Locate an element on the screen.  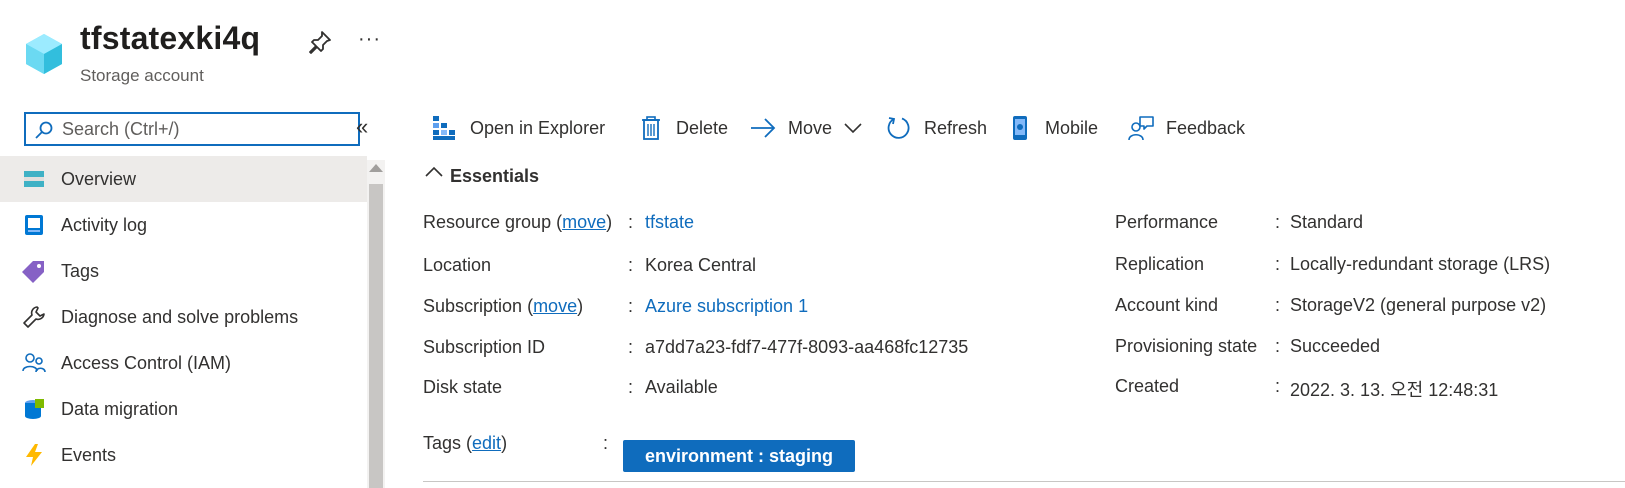
disk-state-key: Disk state is located at coordinates (463, 387).